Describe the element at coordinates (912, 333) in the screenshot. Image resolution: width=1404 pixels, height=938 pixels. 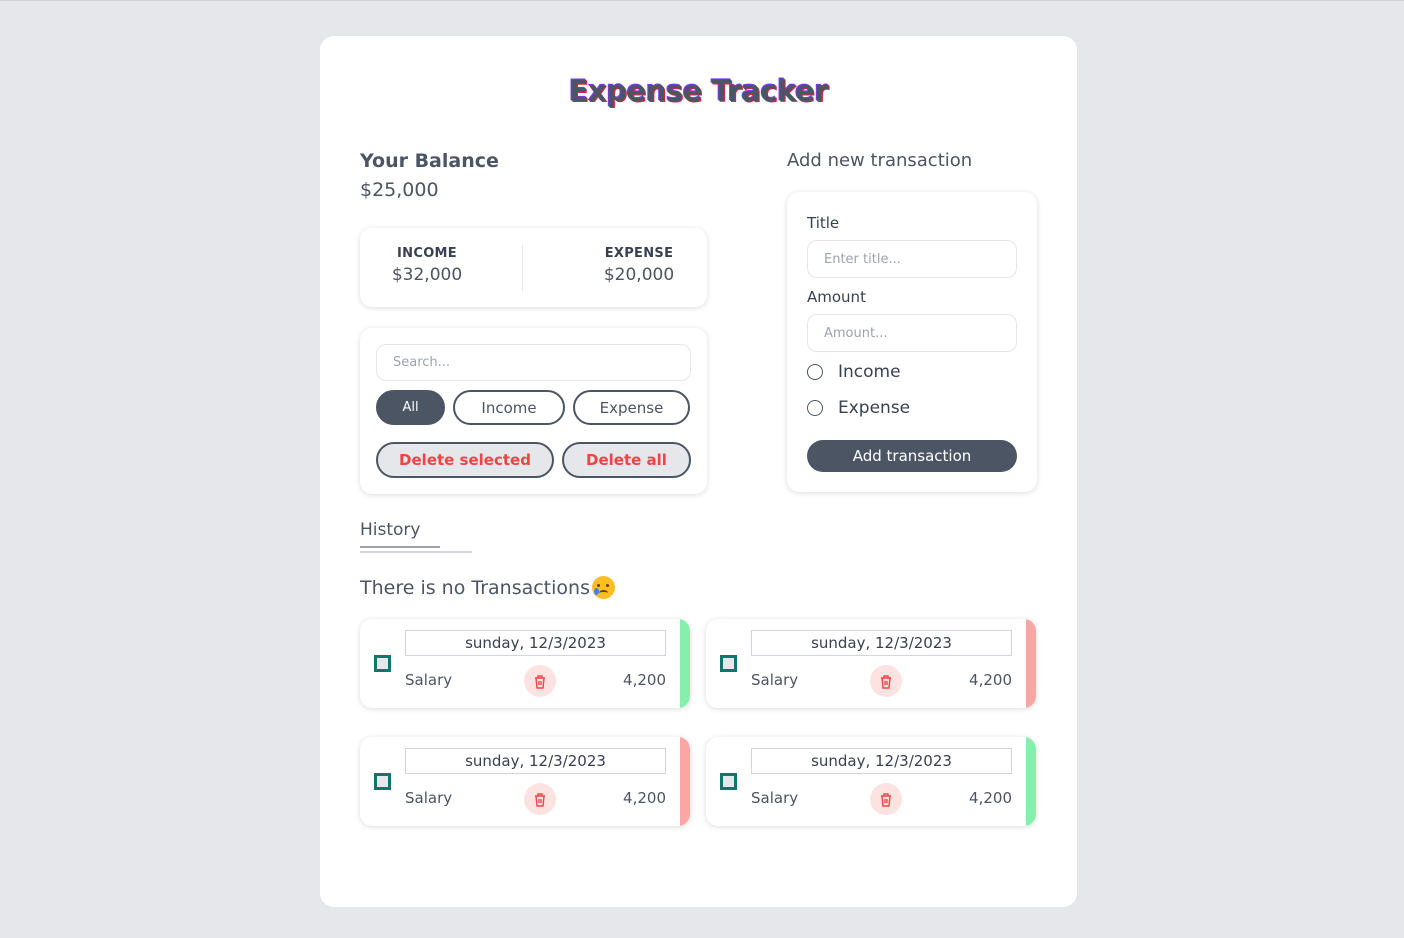
I see `amount-input` at that location.